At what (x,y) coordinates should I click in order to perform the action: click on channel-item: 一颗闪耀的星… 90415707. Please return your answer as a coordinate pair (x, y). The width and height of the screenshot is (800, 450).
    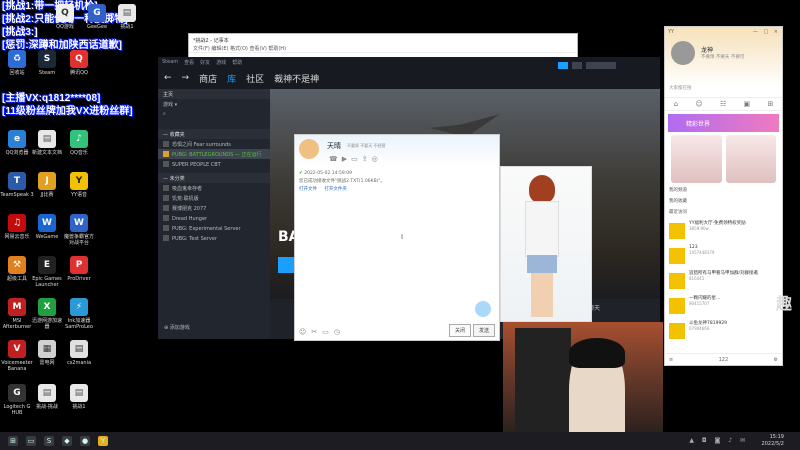
    Looking at the image, I should click on (723, 307).